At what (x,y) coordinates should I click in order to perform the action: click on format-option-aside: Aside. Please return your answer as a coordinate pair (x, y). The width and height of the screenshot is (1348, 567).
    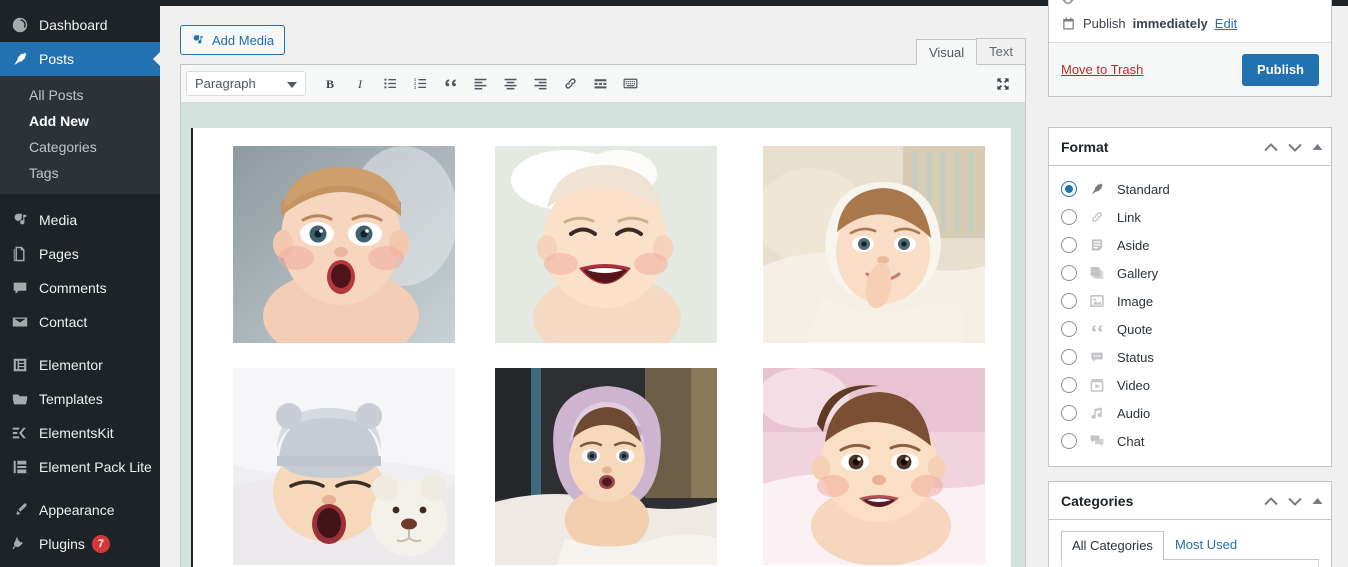
    Looking at the image, I should click on (1190, 245).